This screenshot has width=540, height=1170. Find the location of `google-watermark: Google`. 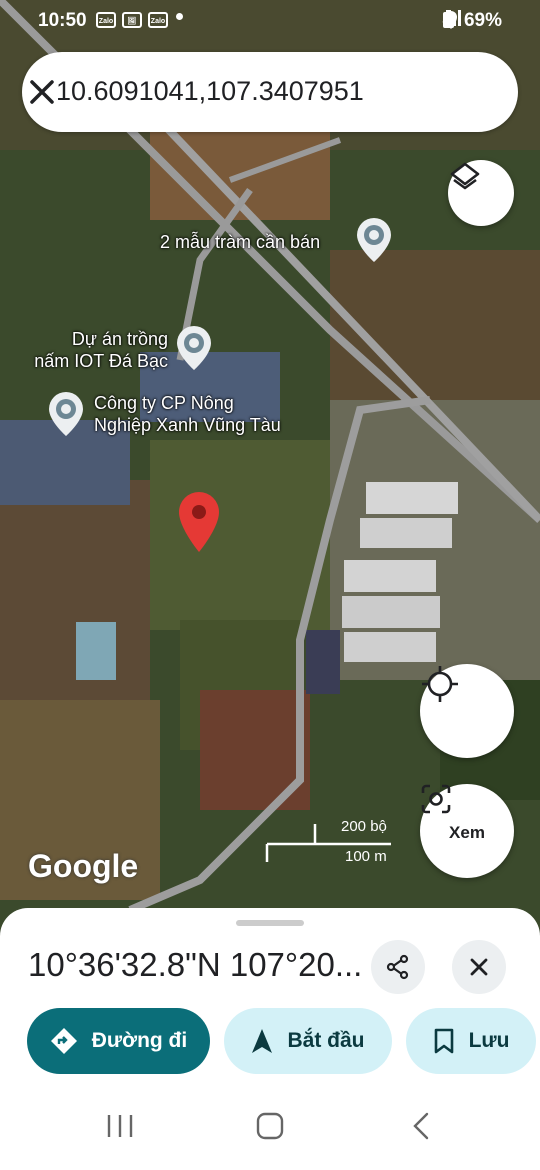

google-watermark: Google is located at coordinates (83, 866).